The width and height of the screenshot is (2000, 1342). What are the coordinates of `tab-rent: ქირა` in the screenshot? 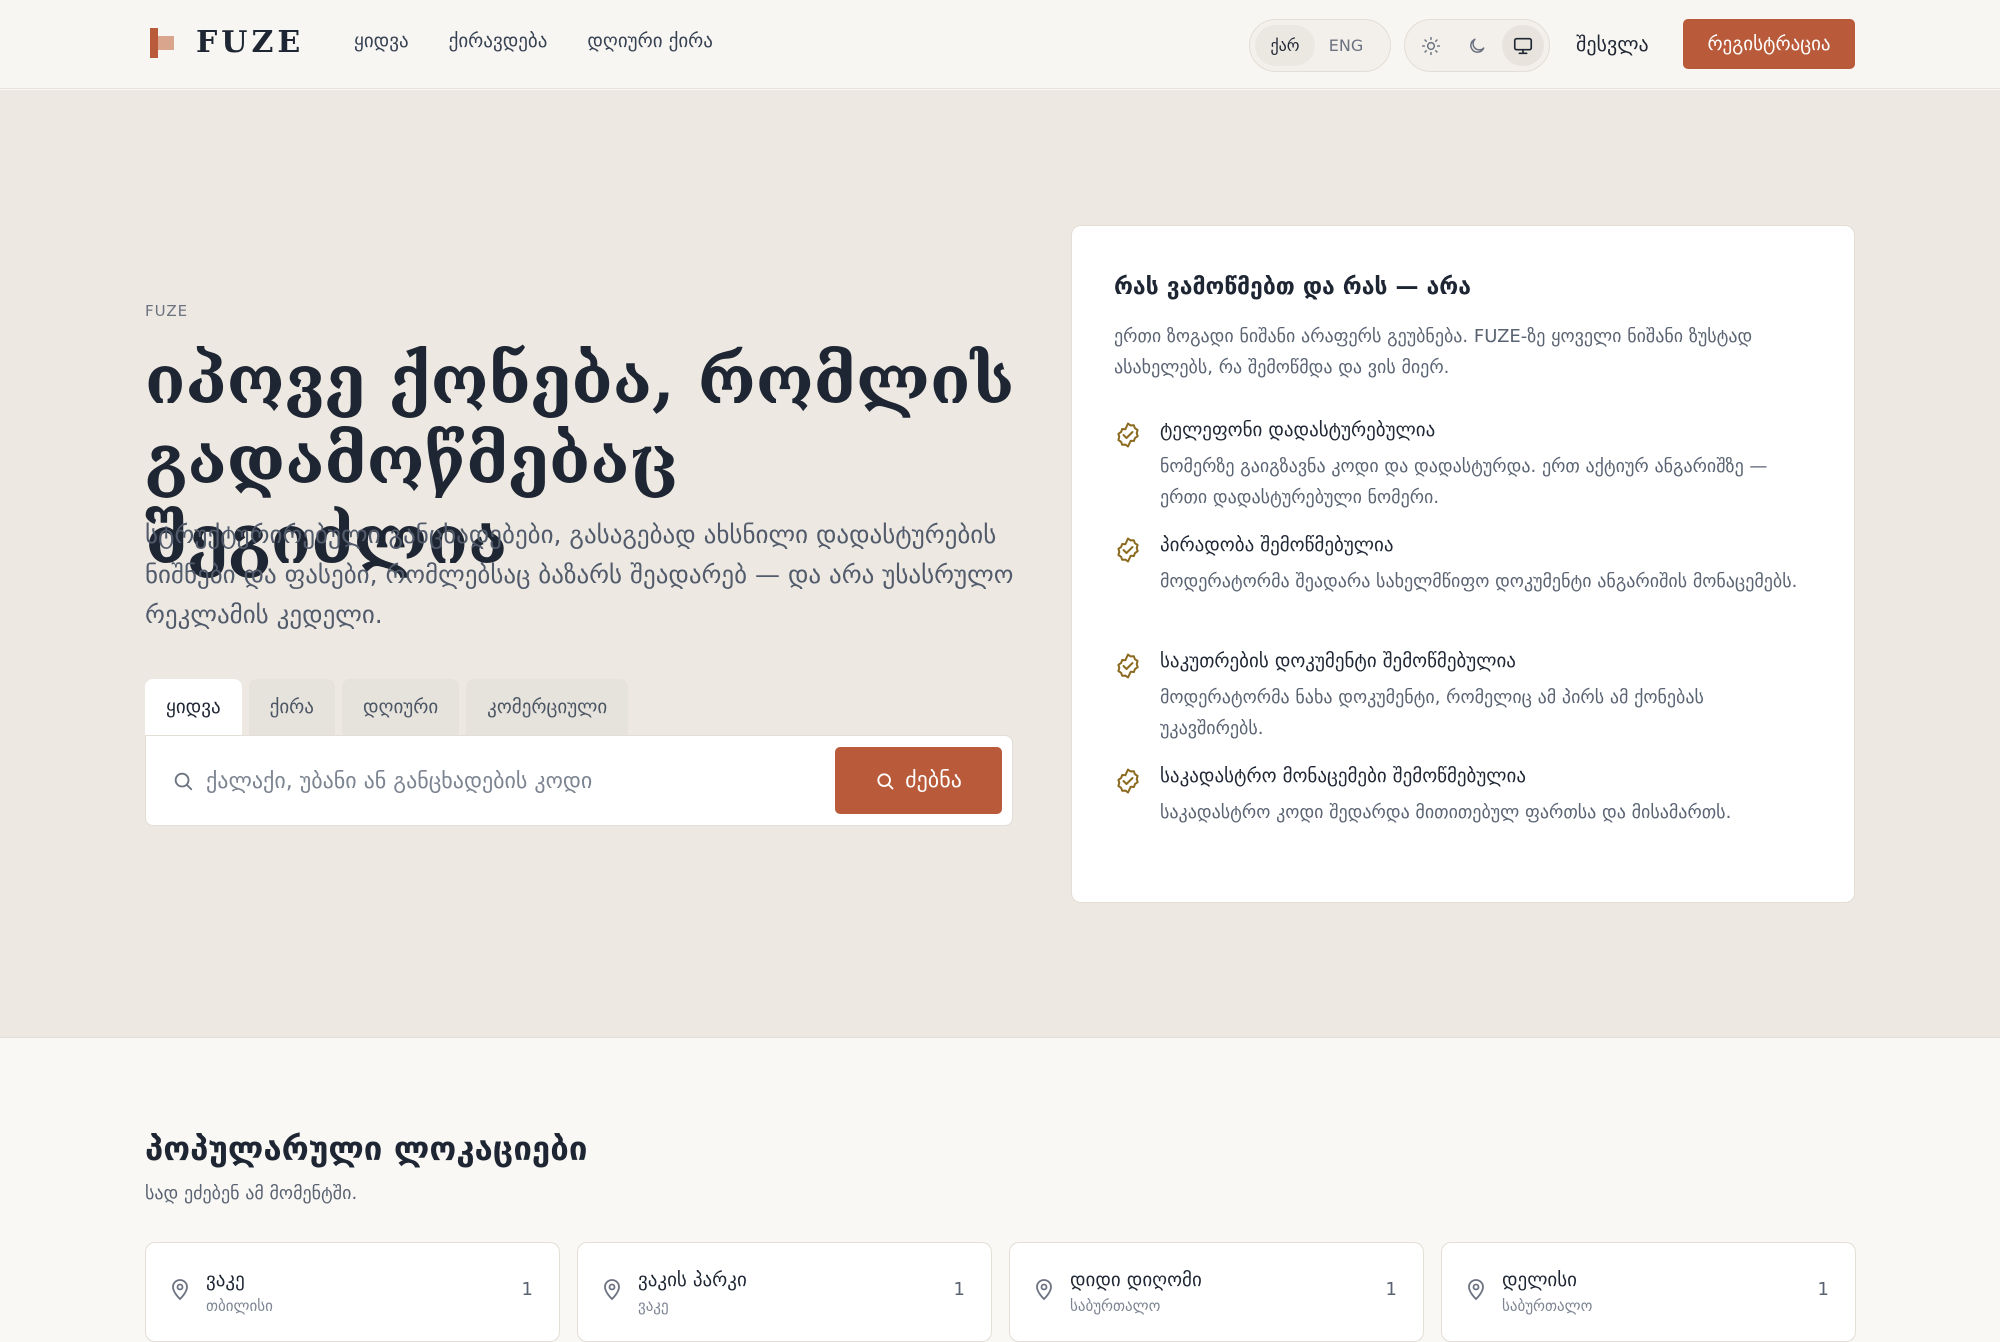 It's located at (291, 707).